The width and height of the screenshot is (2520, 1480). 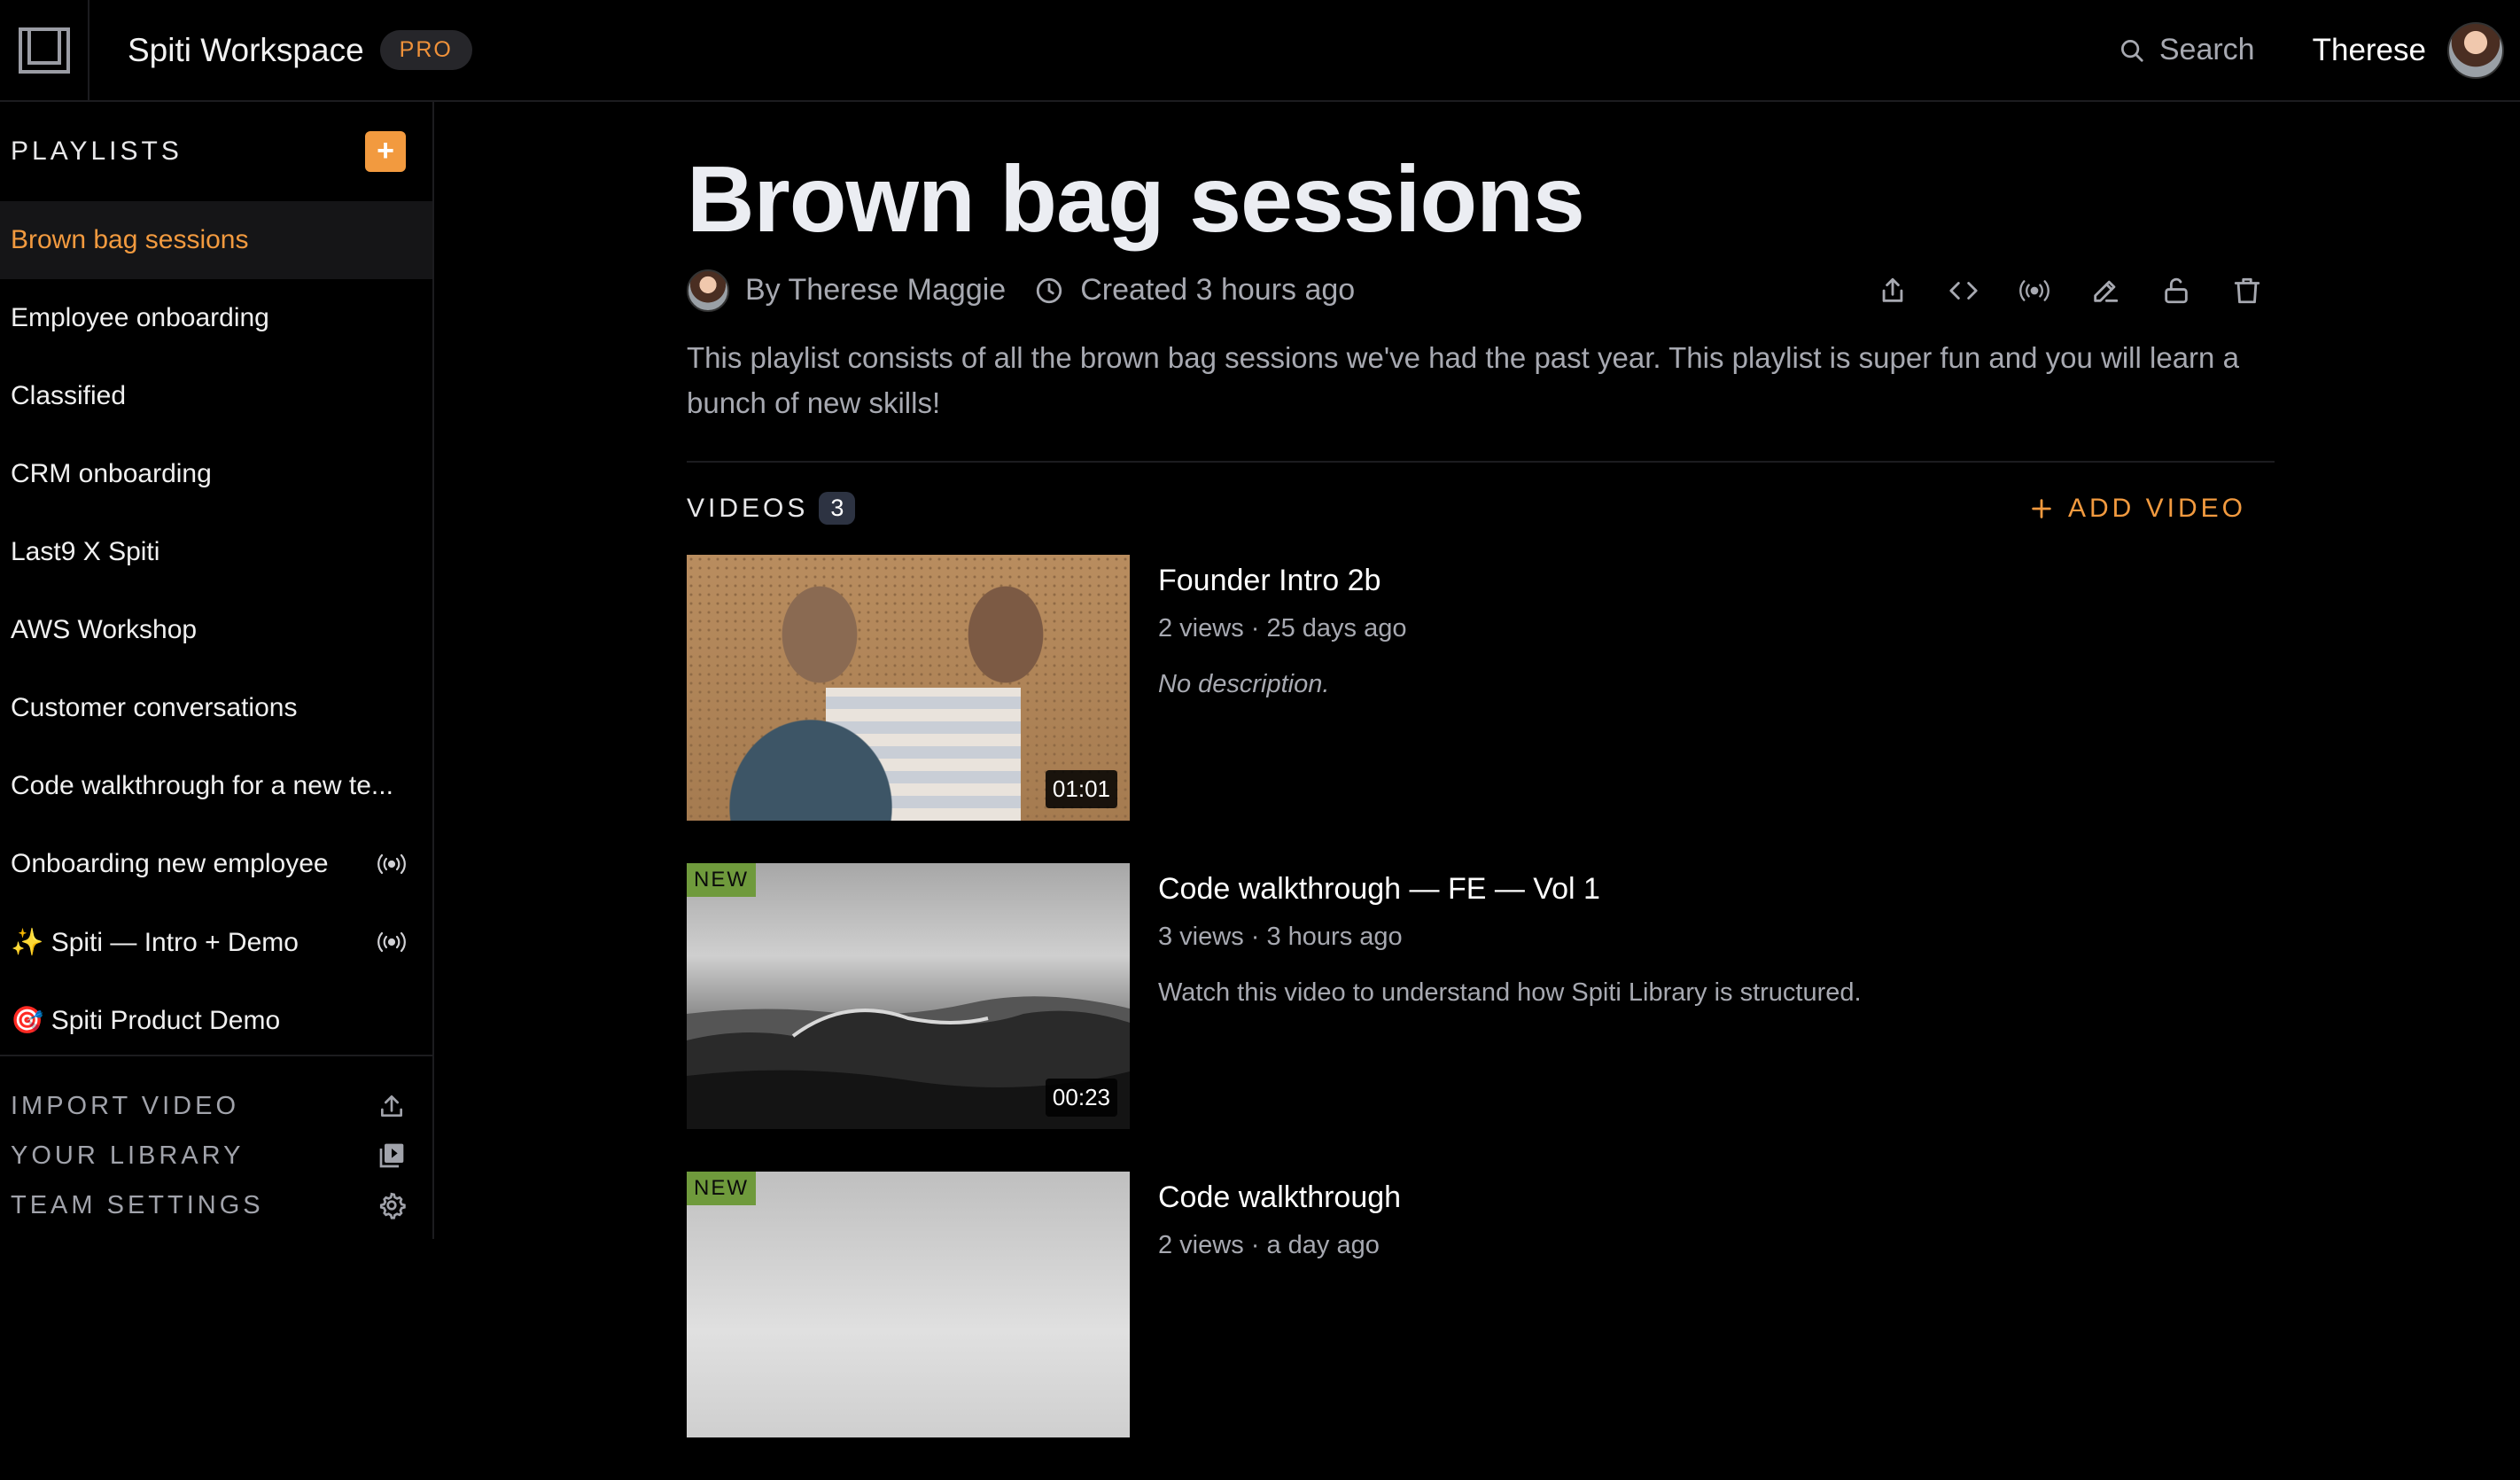 I want to click on video-meta: 3 views · 3 hours ago, so click(x=1280, y=936).